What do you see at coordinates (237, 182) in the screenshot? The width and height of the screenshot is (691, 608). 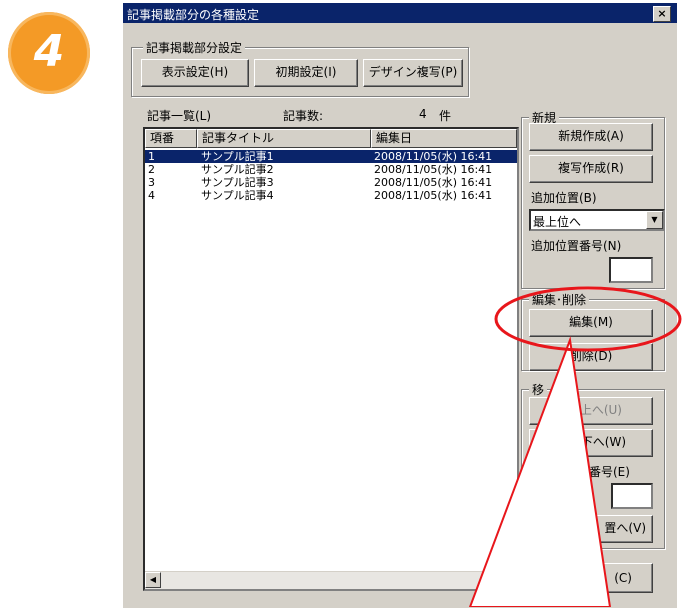 I see `row-title: サンプル記事3` at bounding box center [237, 182].